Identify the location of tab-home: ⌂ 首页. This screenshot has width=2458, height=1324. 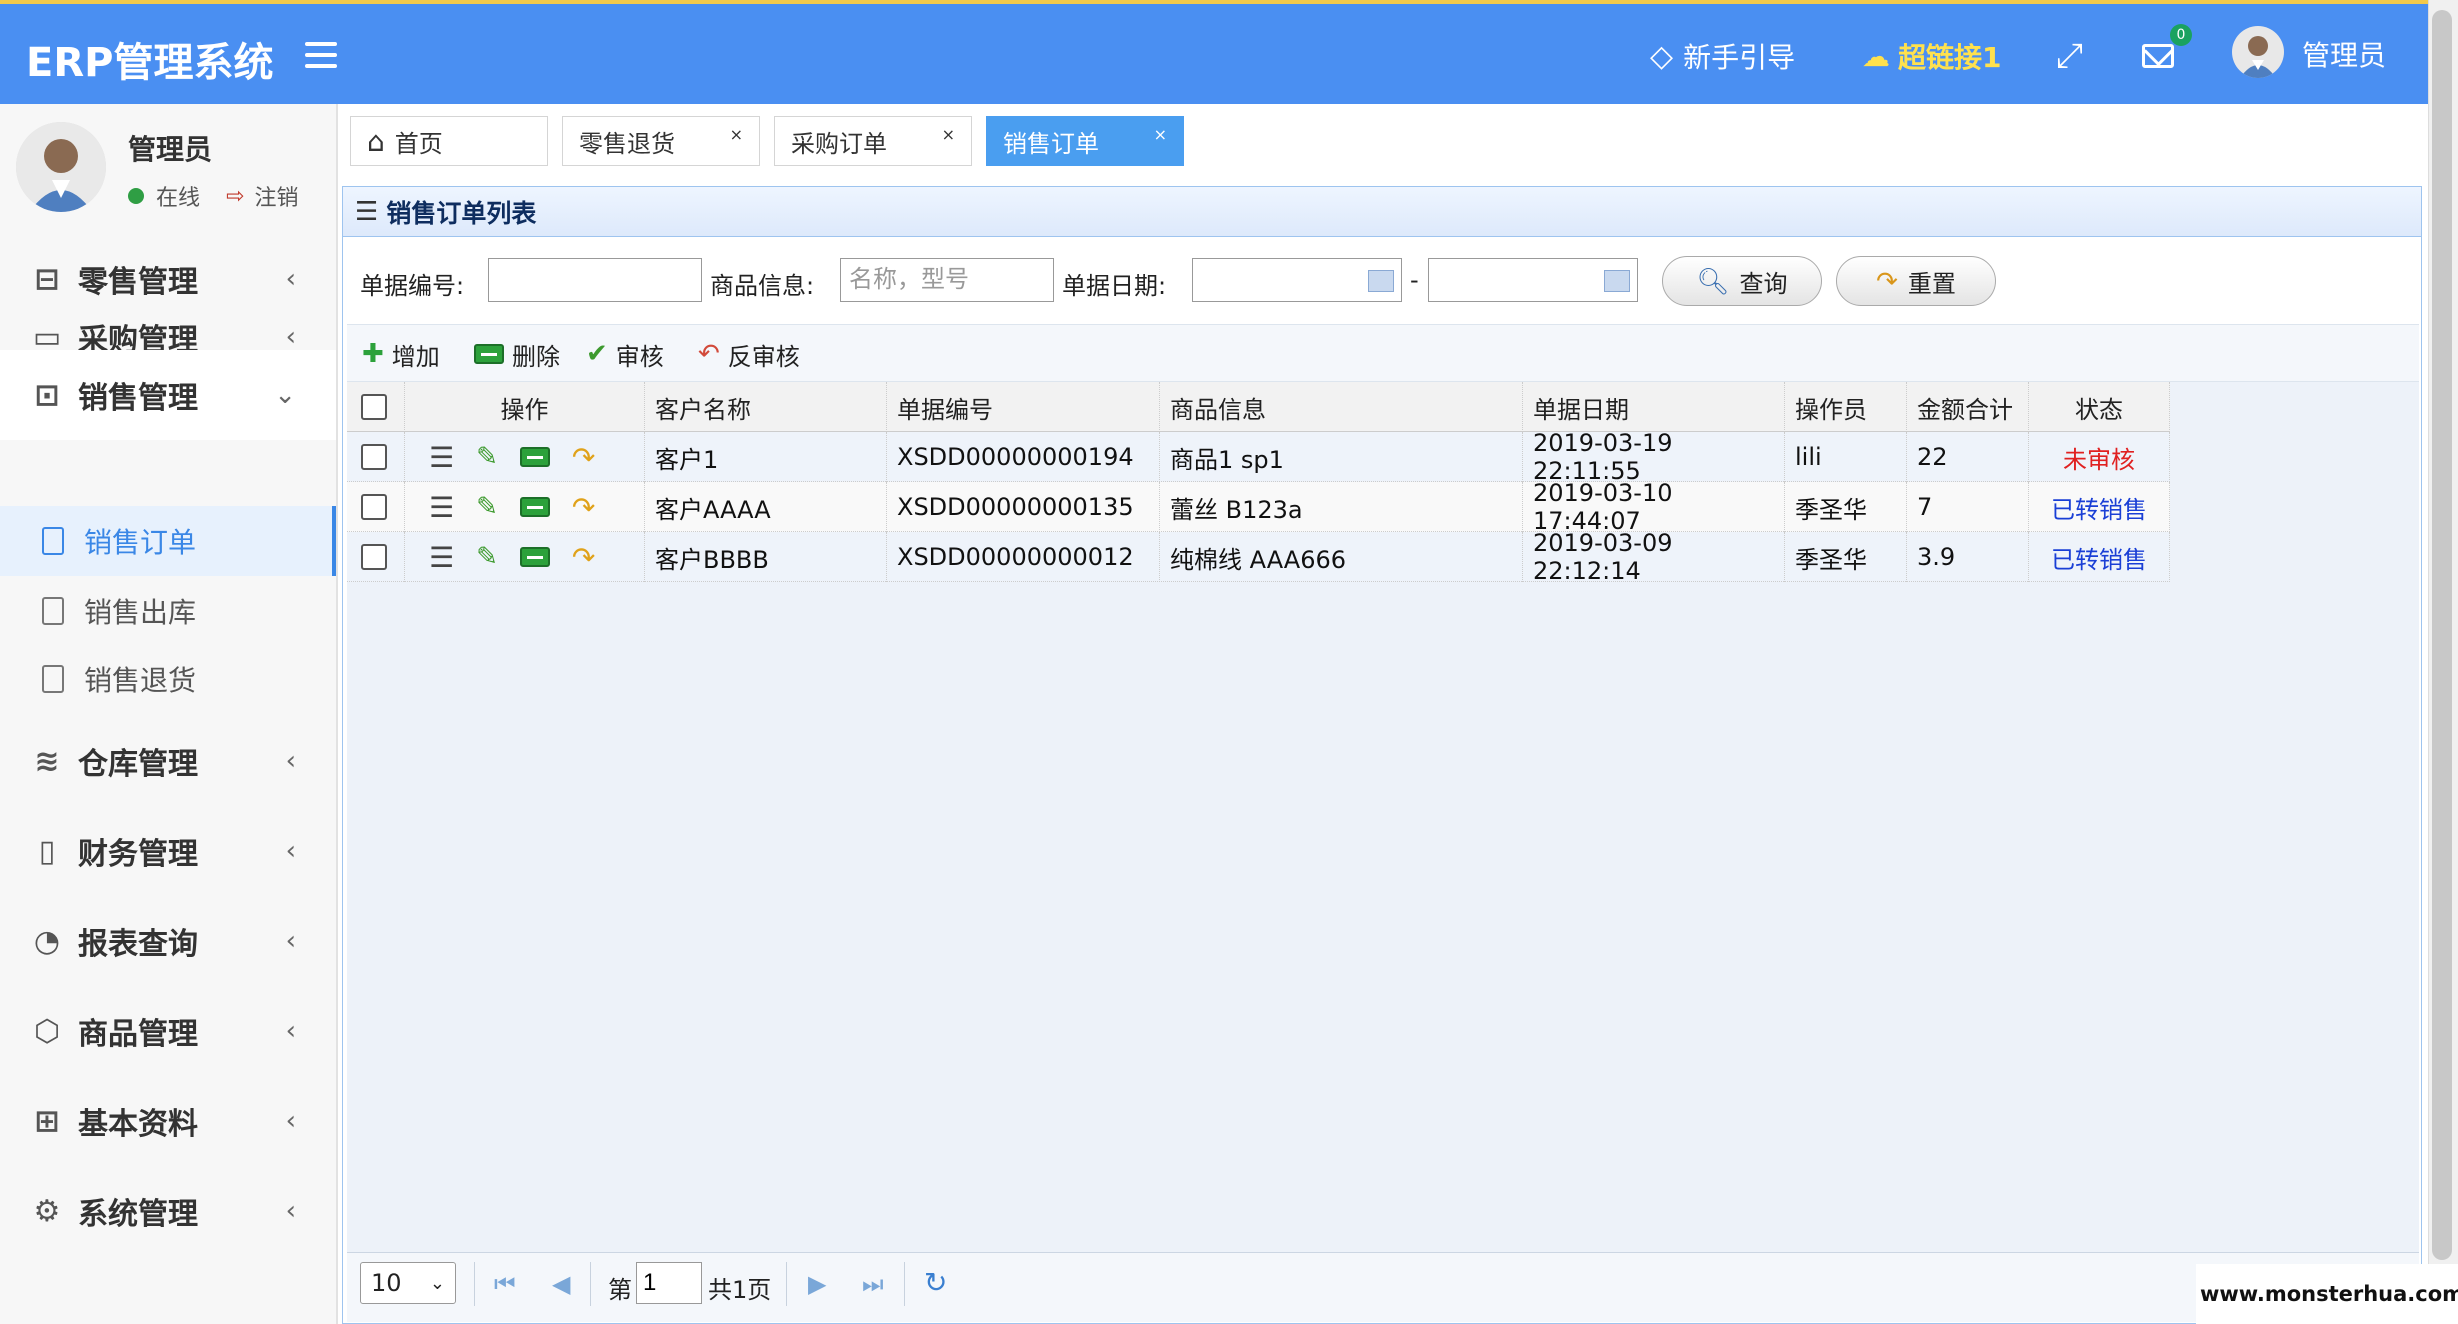
(449, 141).